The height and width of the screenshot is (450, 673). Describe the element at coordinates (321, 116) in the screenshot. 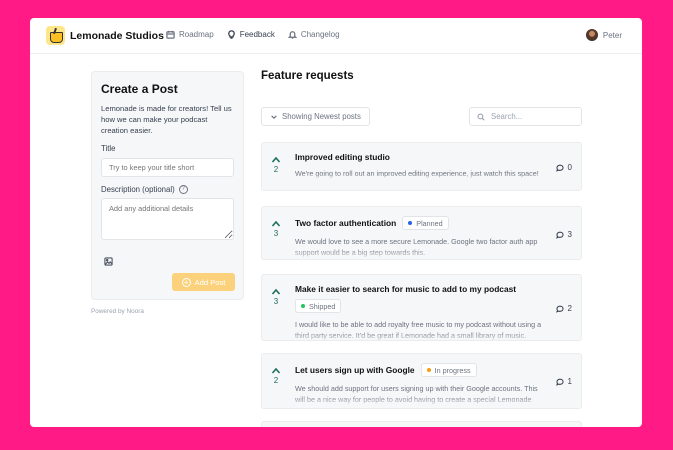

I see `sort-label: Showing Newest posts` at that location.